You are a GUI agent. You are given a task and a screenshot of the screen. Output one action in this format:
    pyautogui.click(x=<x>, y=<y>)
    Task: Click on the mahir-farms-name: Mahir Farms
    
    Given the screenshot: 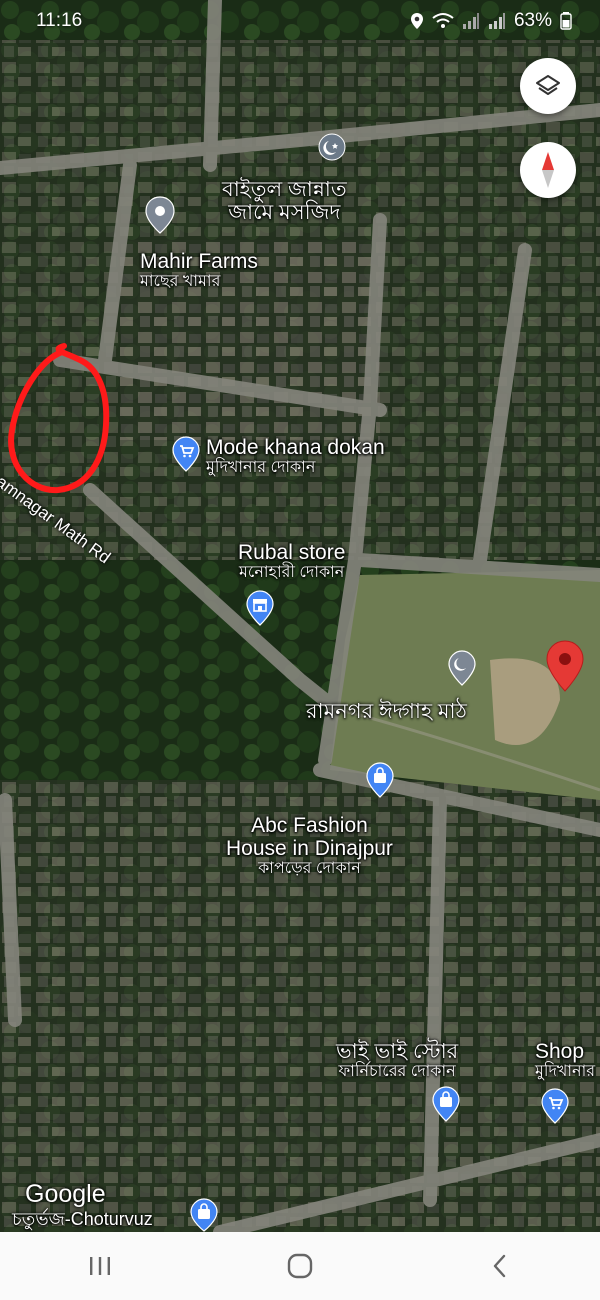 What is the action you would take?
    pyautogui.click(x=199, y=261)
    